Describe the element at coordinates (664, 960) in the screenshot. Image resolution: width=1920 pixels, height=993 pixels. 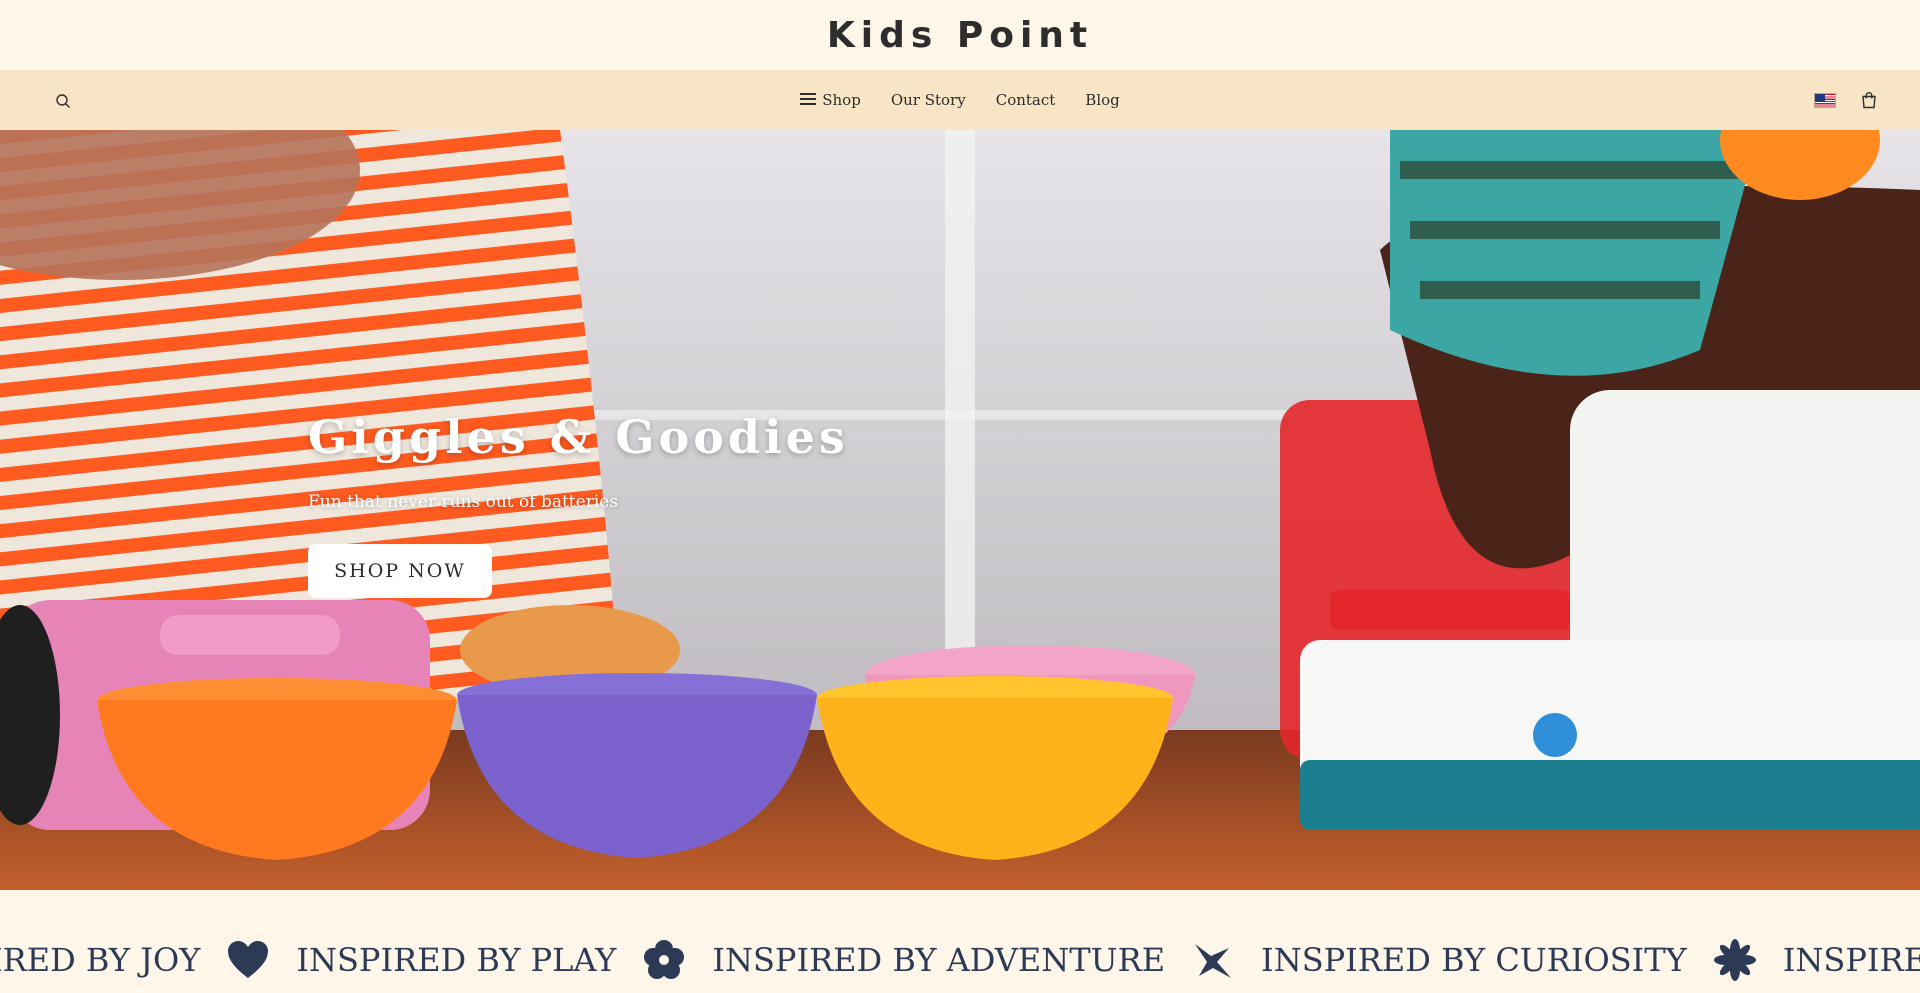
I see `flower-icon` at that location.